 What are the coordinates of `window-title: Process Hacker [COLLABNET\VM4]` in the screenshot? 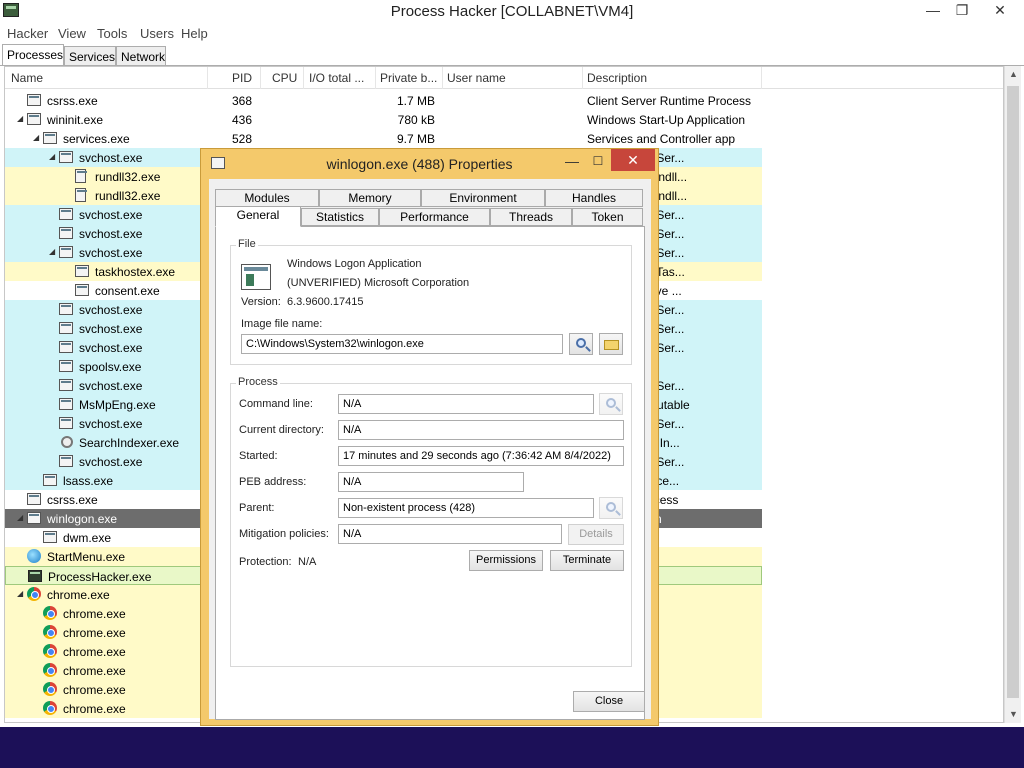 It's located at (512, 11).